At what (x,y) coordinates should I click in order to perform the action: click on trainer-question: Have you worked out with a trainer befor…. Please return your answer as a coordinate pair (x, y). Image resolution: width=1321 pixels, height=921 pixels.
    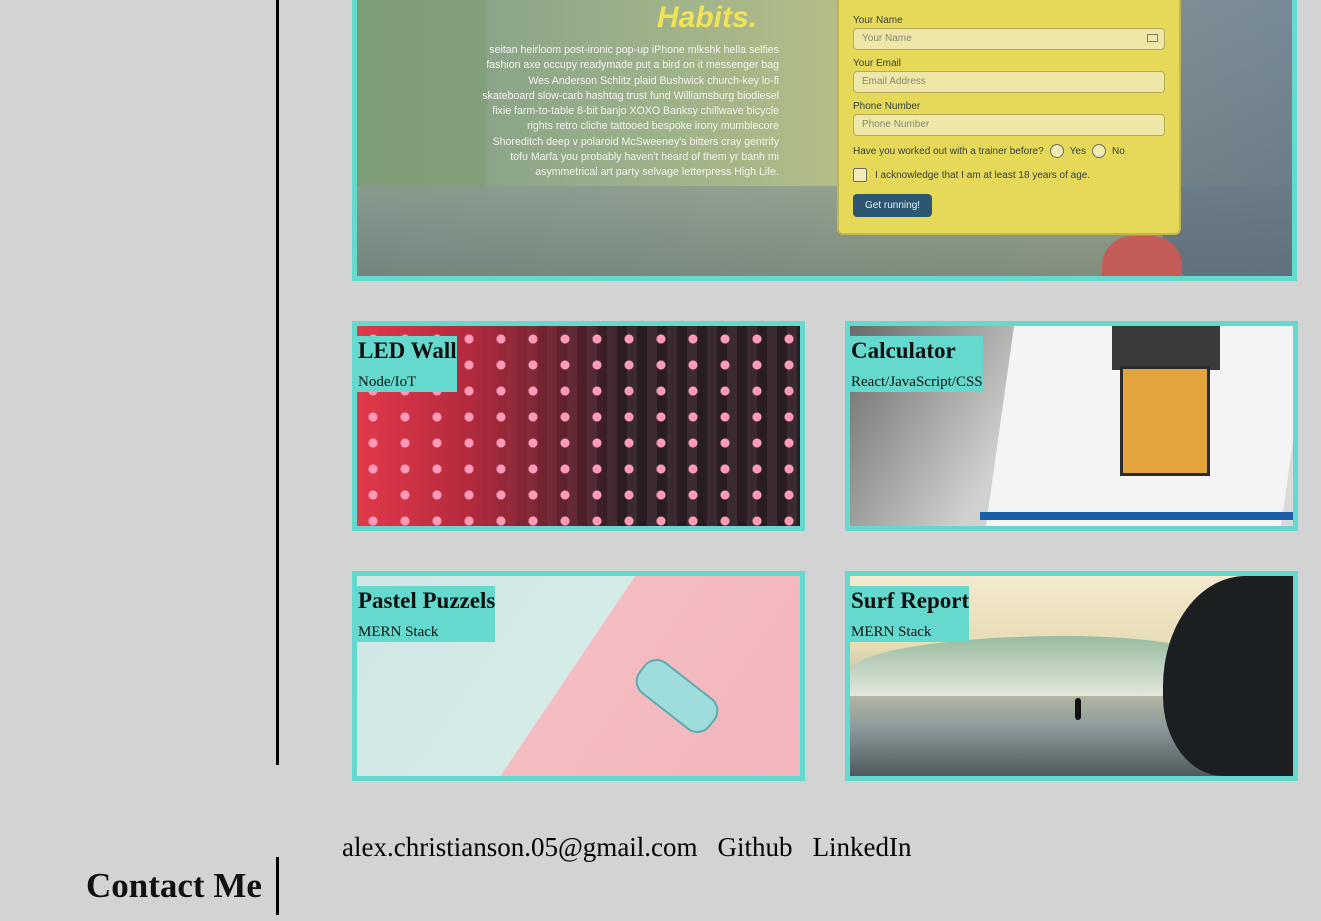
    Looking at the image, I should click on (948, 151).